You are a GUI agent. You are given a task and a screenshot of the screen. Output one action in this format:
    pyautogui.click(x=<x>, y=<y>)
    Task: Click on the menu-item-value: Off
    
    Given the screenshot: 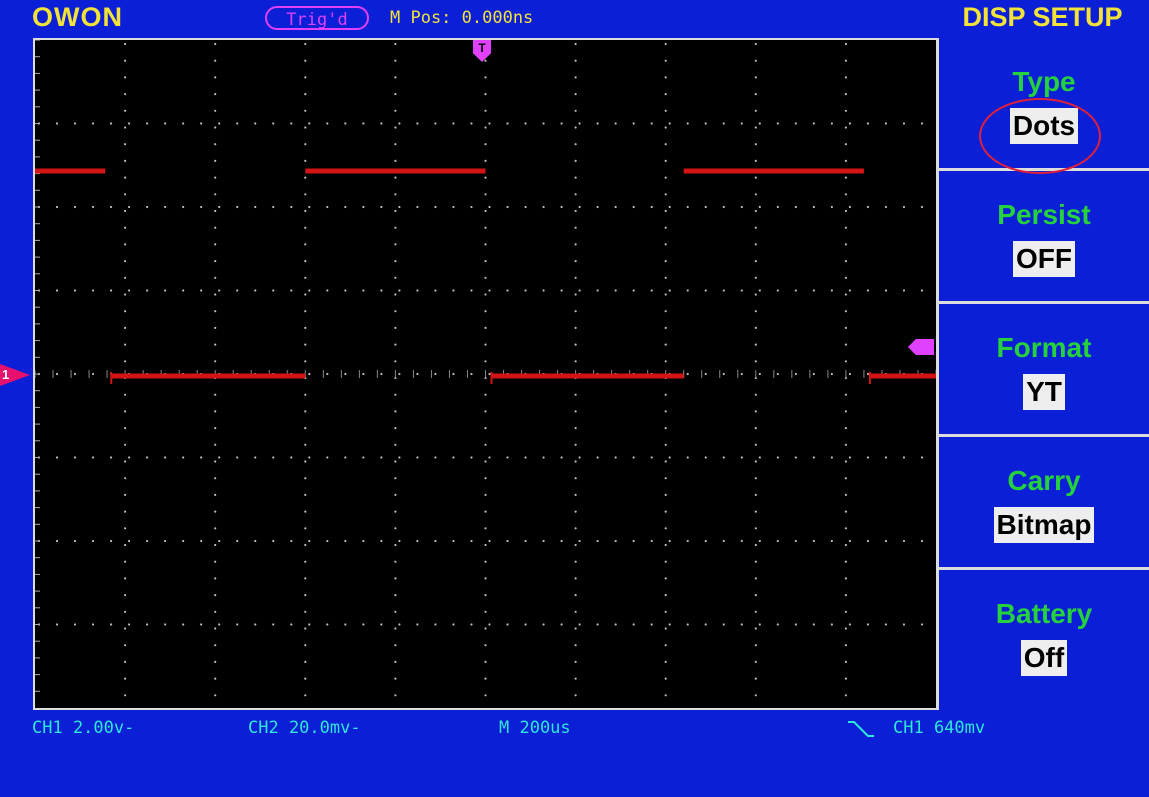 What is the action you would take?
    pyautogui.click(x=1044, y=658)
    